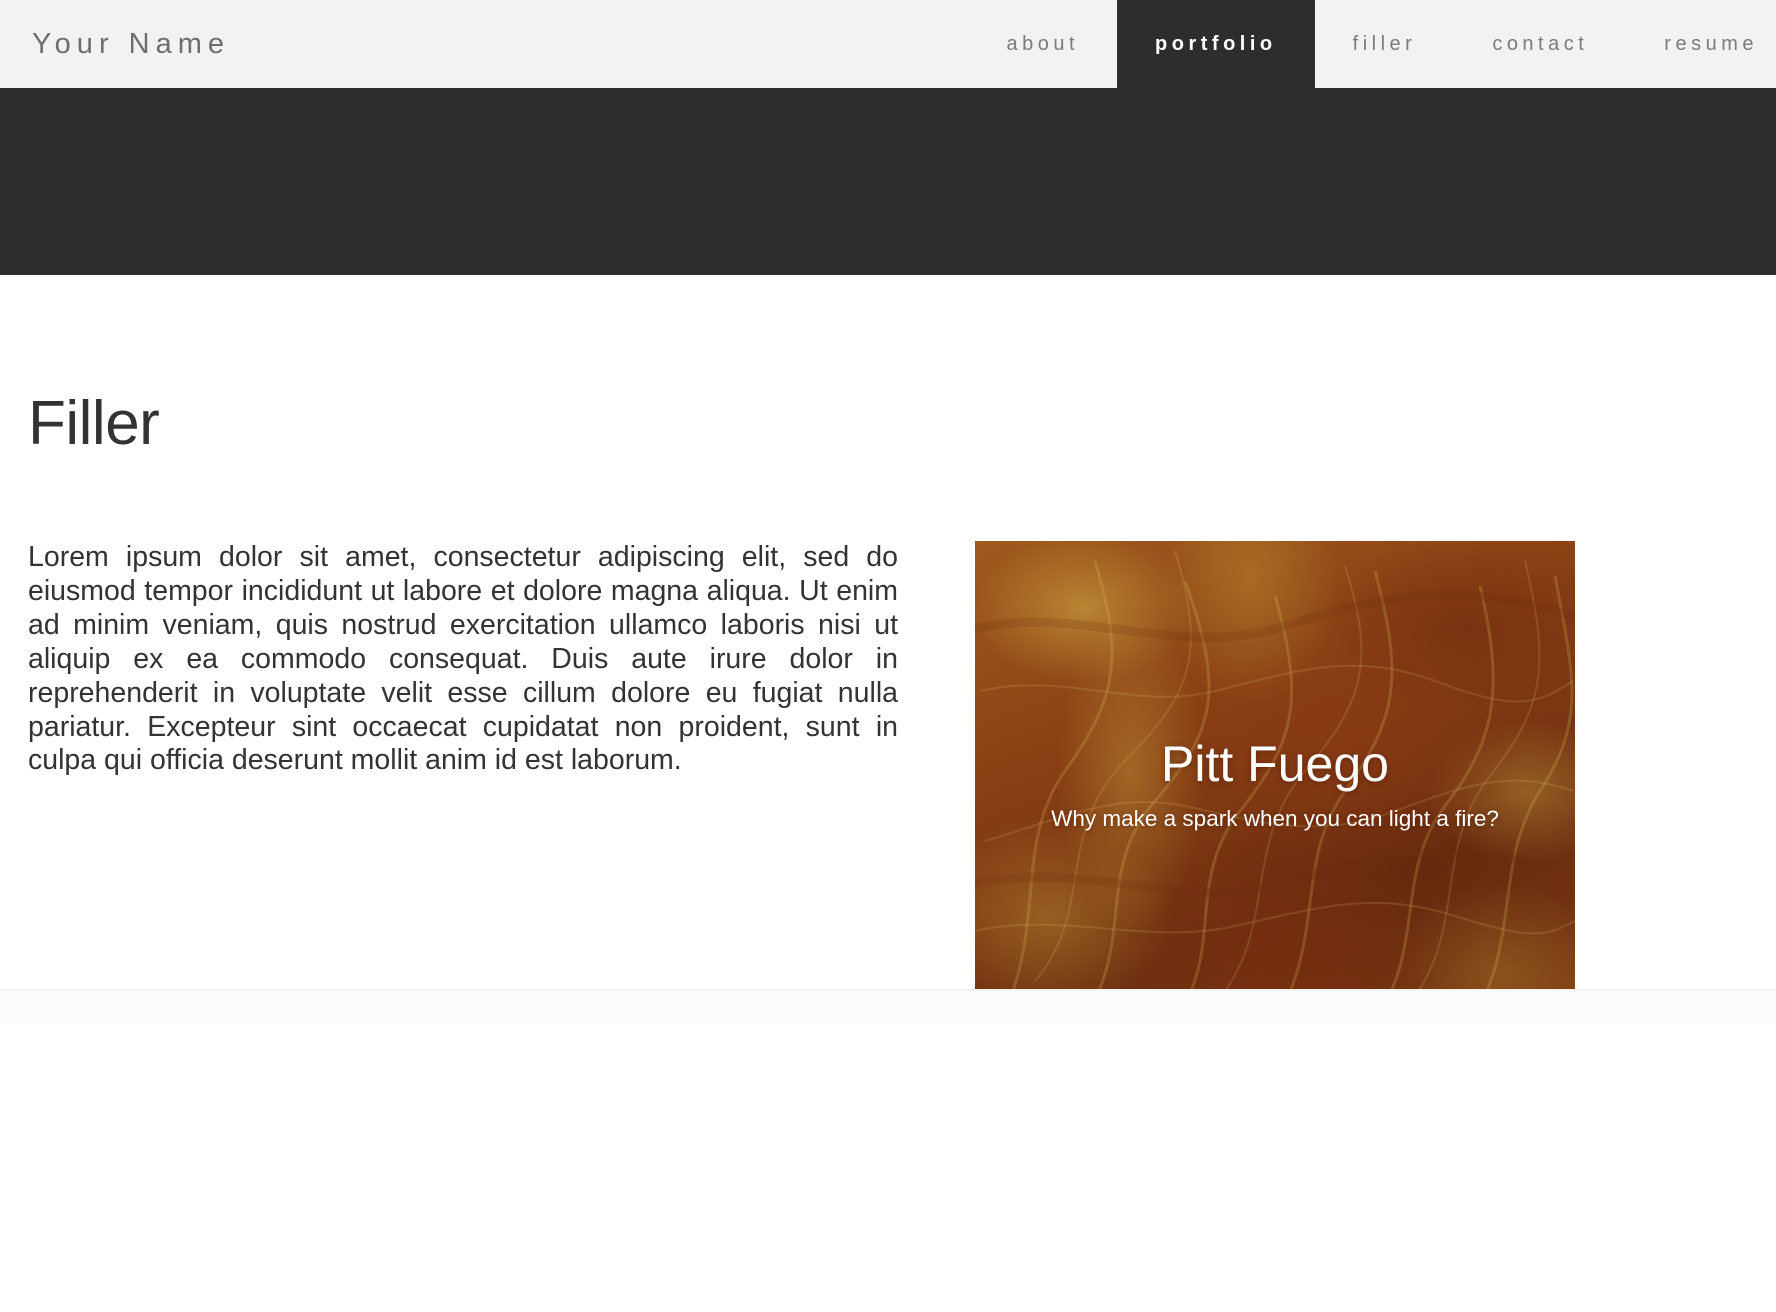  I want to click on main-navigation: about portfolio filler contact resume, so click(1372, 44).